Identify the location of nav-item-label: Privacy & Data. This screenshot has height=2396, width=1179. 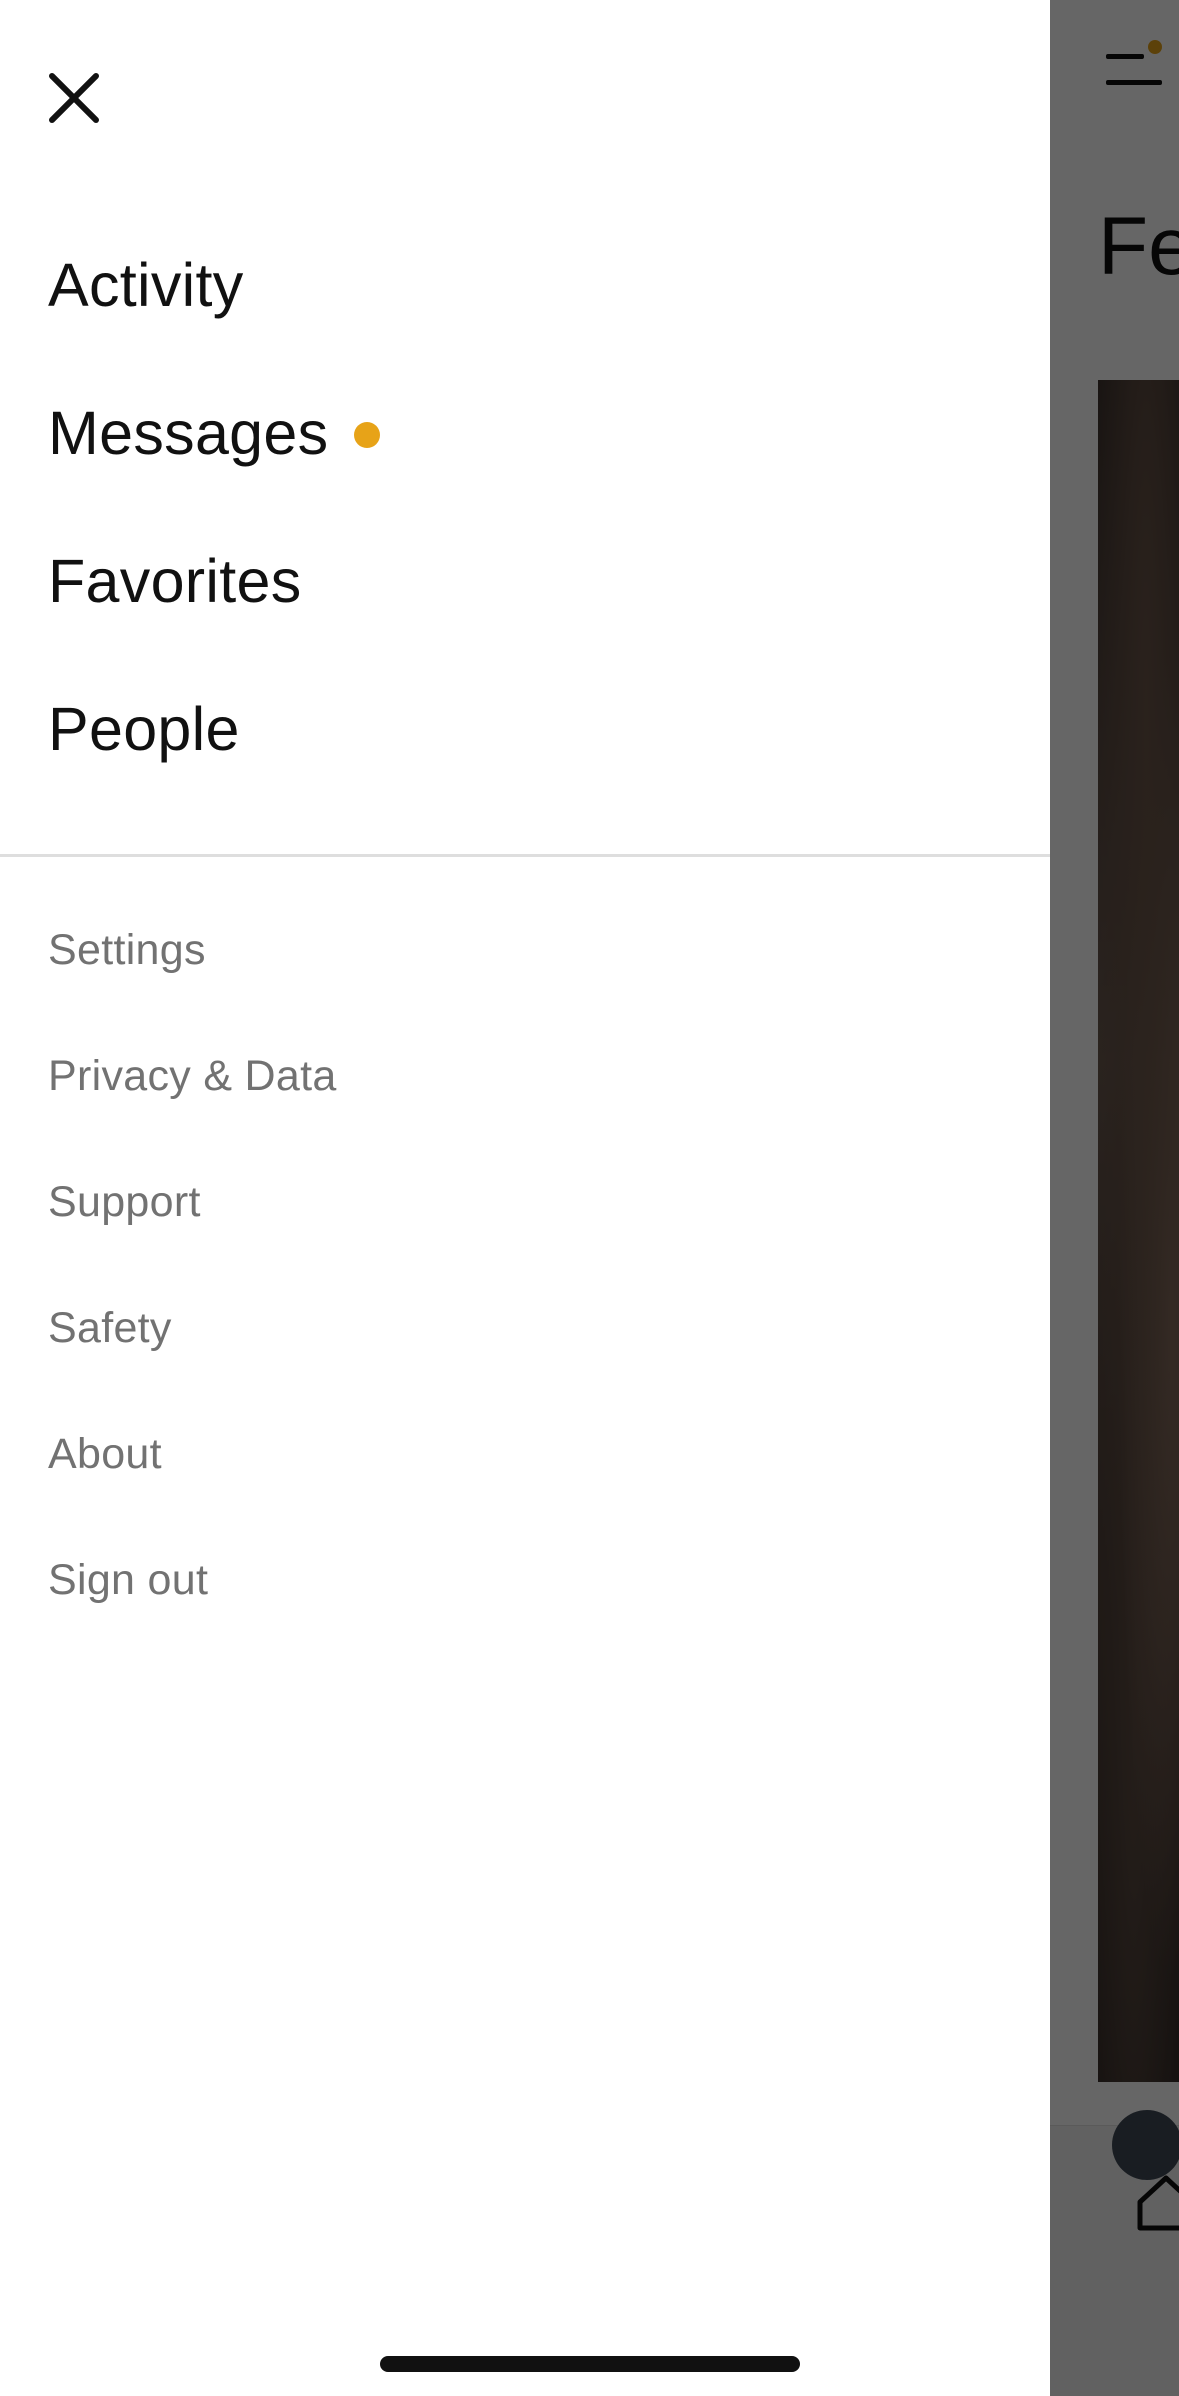
(192, 1075).